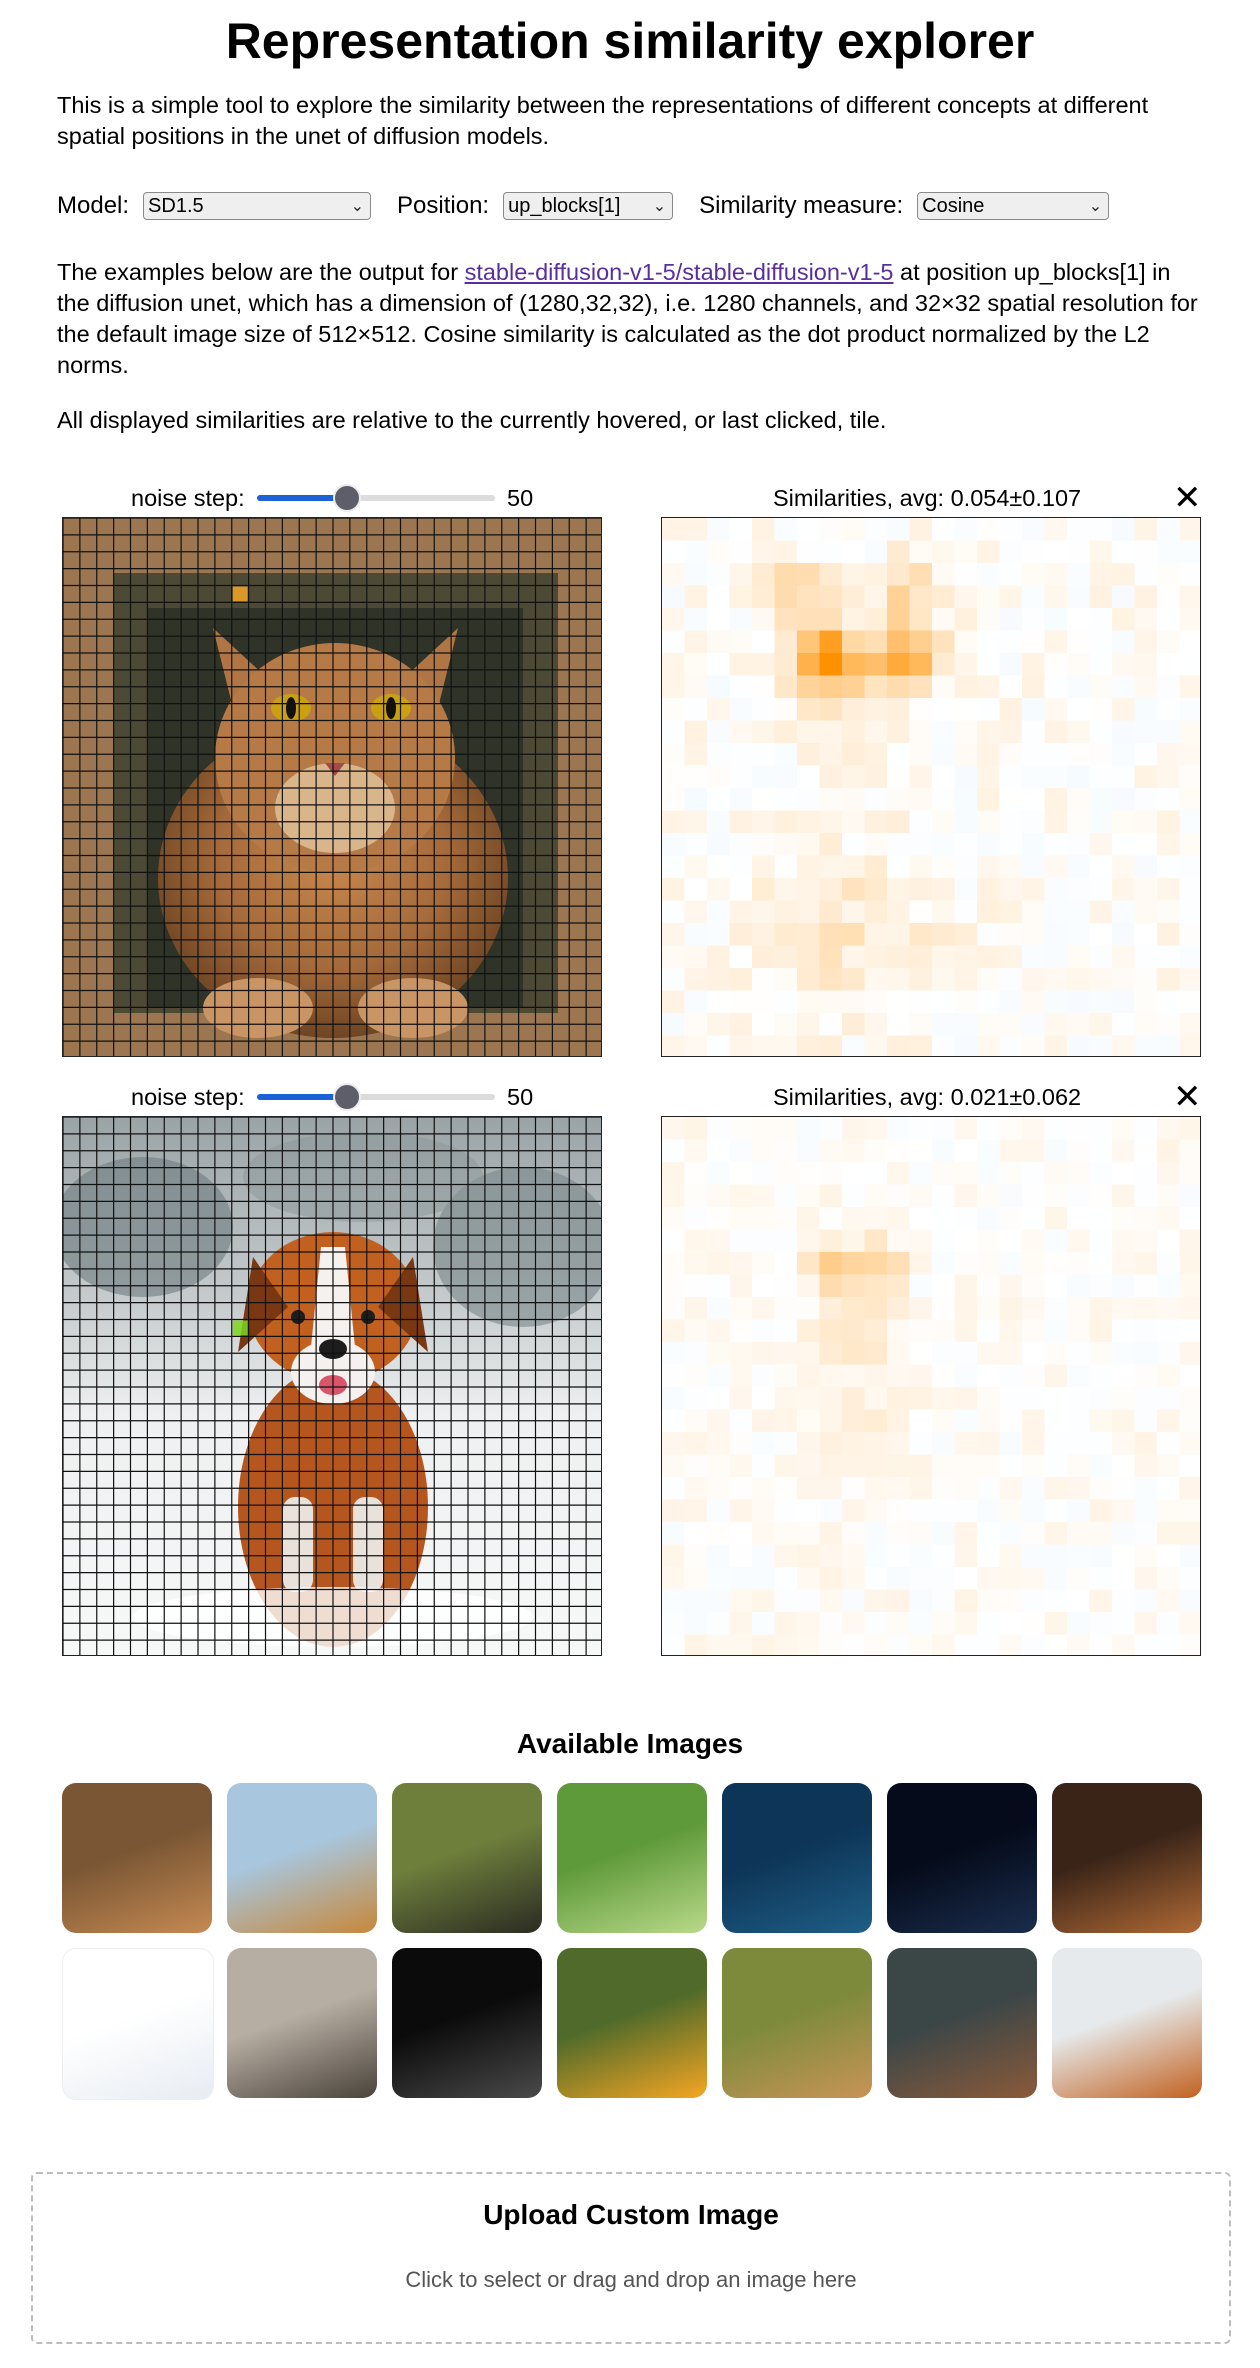 This screenshot has height=2368, width=1260. I want to click on similarity-label: Similarities, avg: 0.021±0.062, so click(927, 1097).